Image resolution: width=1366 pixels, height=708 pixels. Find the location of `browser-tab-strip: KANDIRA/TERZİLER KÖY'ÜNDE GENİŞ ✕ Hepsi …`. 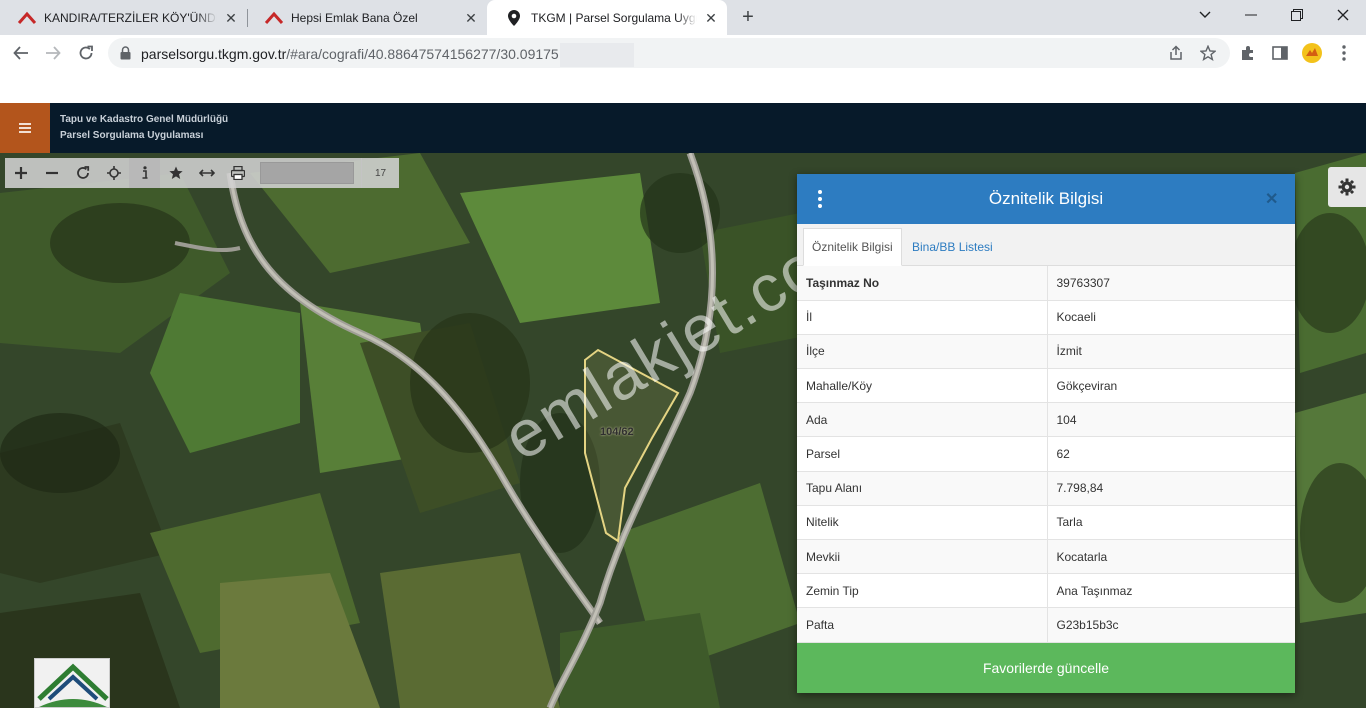

browser-tab-strip: KANDIRA/TERZİLER KÖY'ÜNDE GENİŞ ✕ Hepsi … is located at coordinates (683, 17).